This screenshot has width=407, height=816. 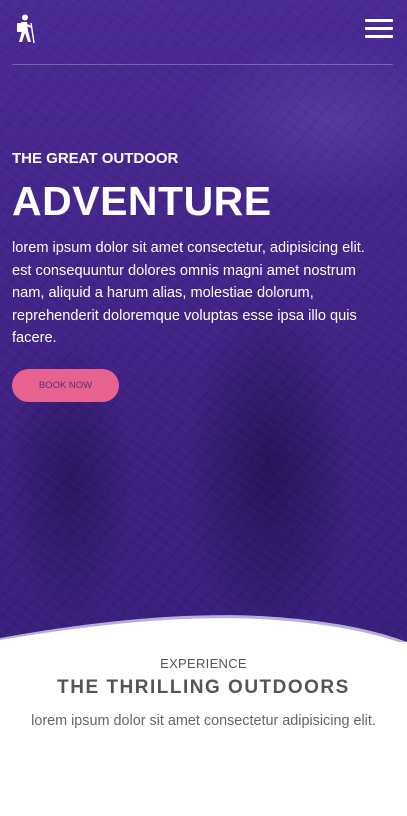 What do you see at coordinates (142, 201) in the screenshot?
I see `hero-title: ADVENTURE` at bounding box center [142, 201].